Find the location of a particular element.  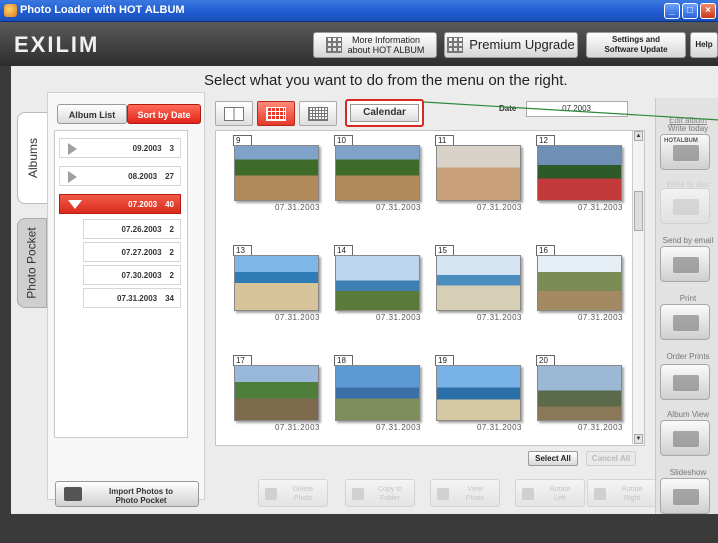

magnifier-icon is located at coordinates (443, 494).